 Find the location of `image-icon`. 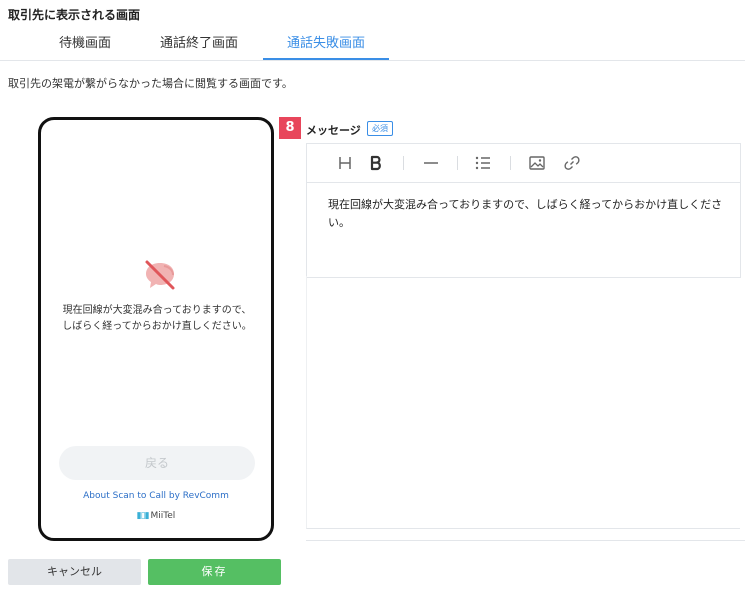

image-icon is located at coordinates (537, 163).